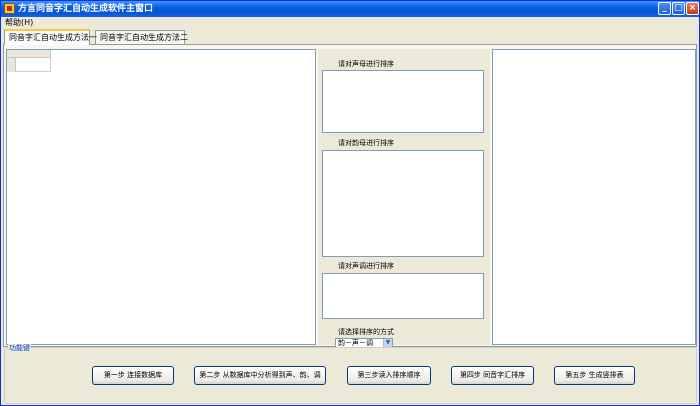 Image resolution: width=700 pixels, height=406 pixels. I want to click on step1-connect-db-button: 第一步 连接数据库, so click(133, 375).